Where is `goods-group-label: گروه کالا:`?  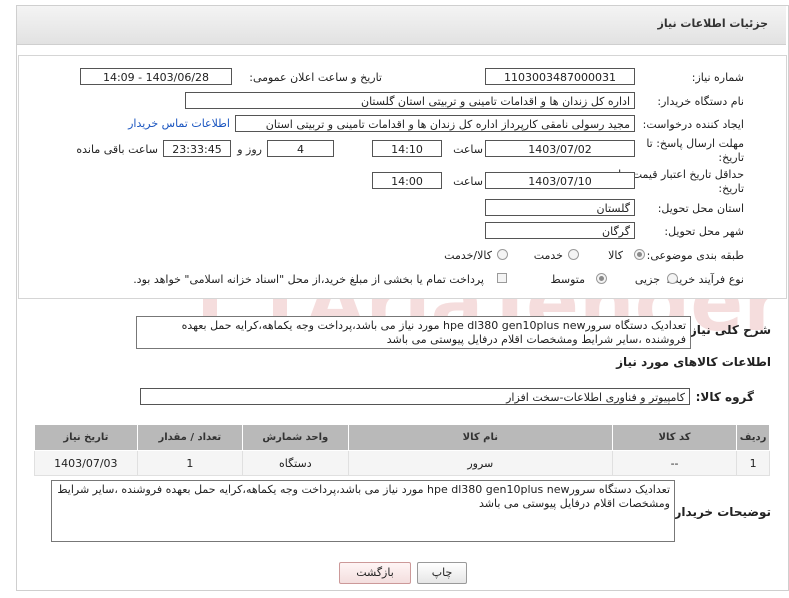 goods-group-label: گروه کالا: is located at coordinates (724, 397).